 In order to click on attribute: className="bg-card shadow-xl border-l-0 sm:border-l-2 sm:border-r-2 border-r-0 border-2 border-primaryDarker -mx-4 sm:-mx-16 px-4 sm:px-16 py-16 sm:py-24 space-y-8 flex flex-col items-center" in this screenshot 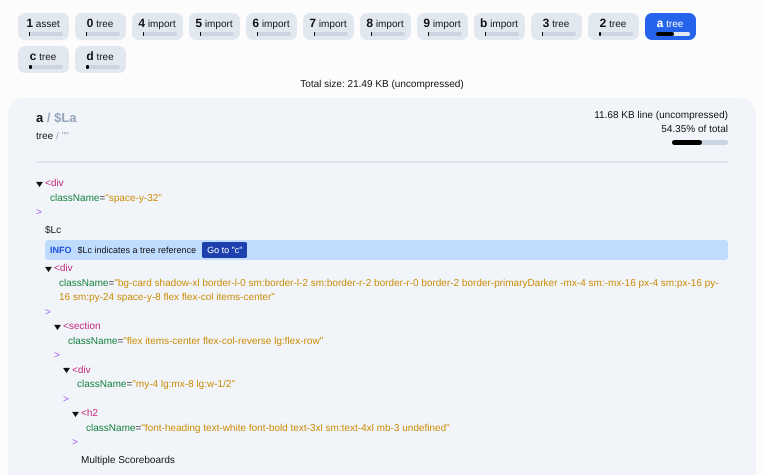, I will do `click(389, 290)`.